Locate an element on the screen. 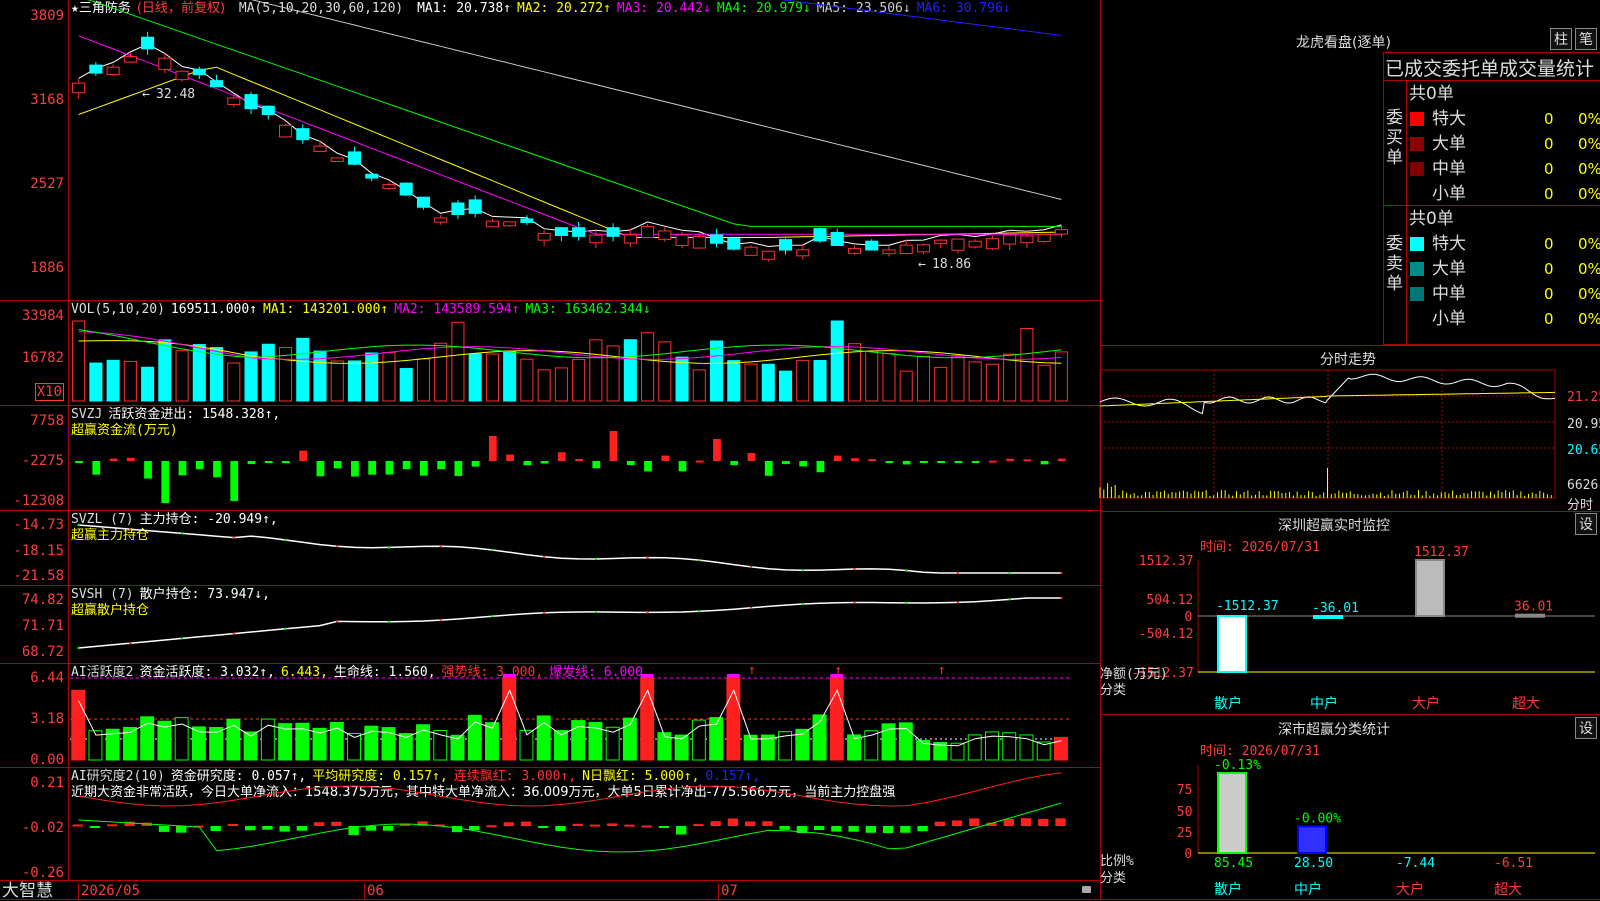  y-tick: 2527 is located at coordinates (47, 184).